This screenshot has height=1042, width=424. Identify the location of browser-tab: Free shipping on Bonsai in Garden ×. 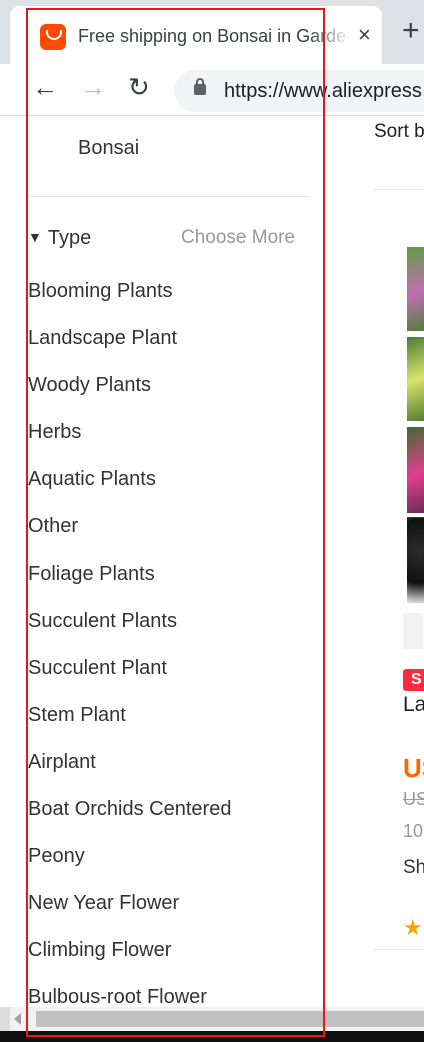
(196, 35).